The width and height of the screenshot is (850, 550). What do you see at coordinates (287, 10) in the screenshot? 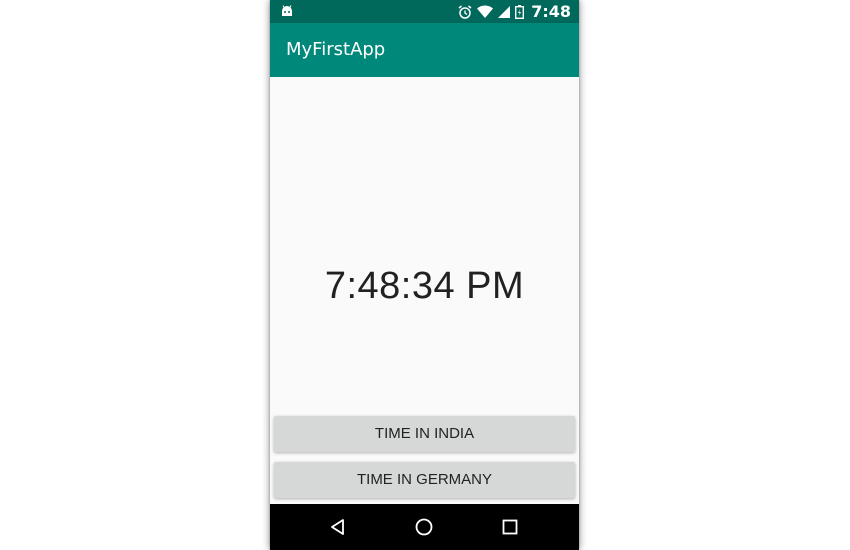
I see `android-icon` at bounding box center [287, 10].